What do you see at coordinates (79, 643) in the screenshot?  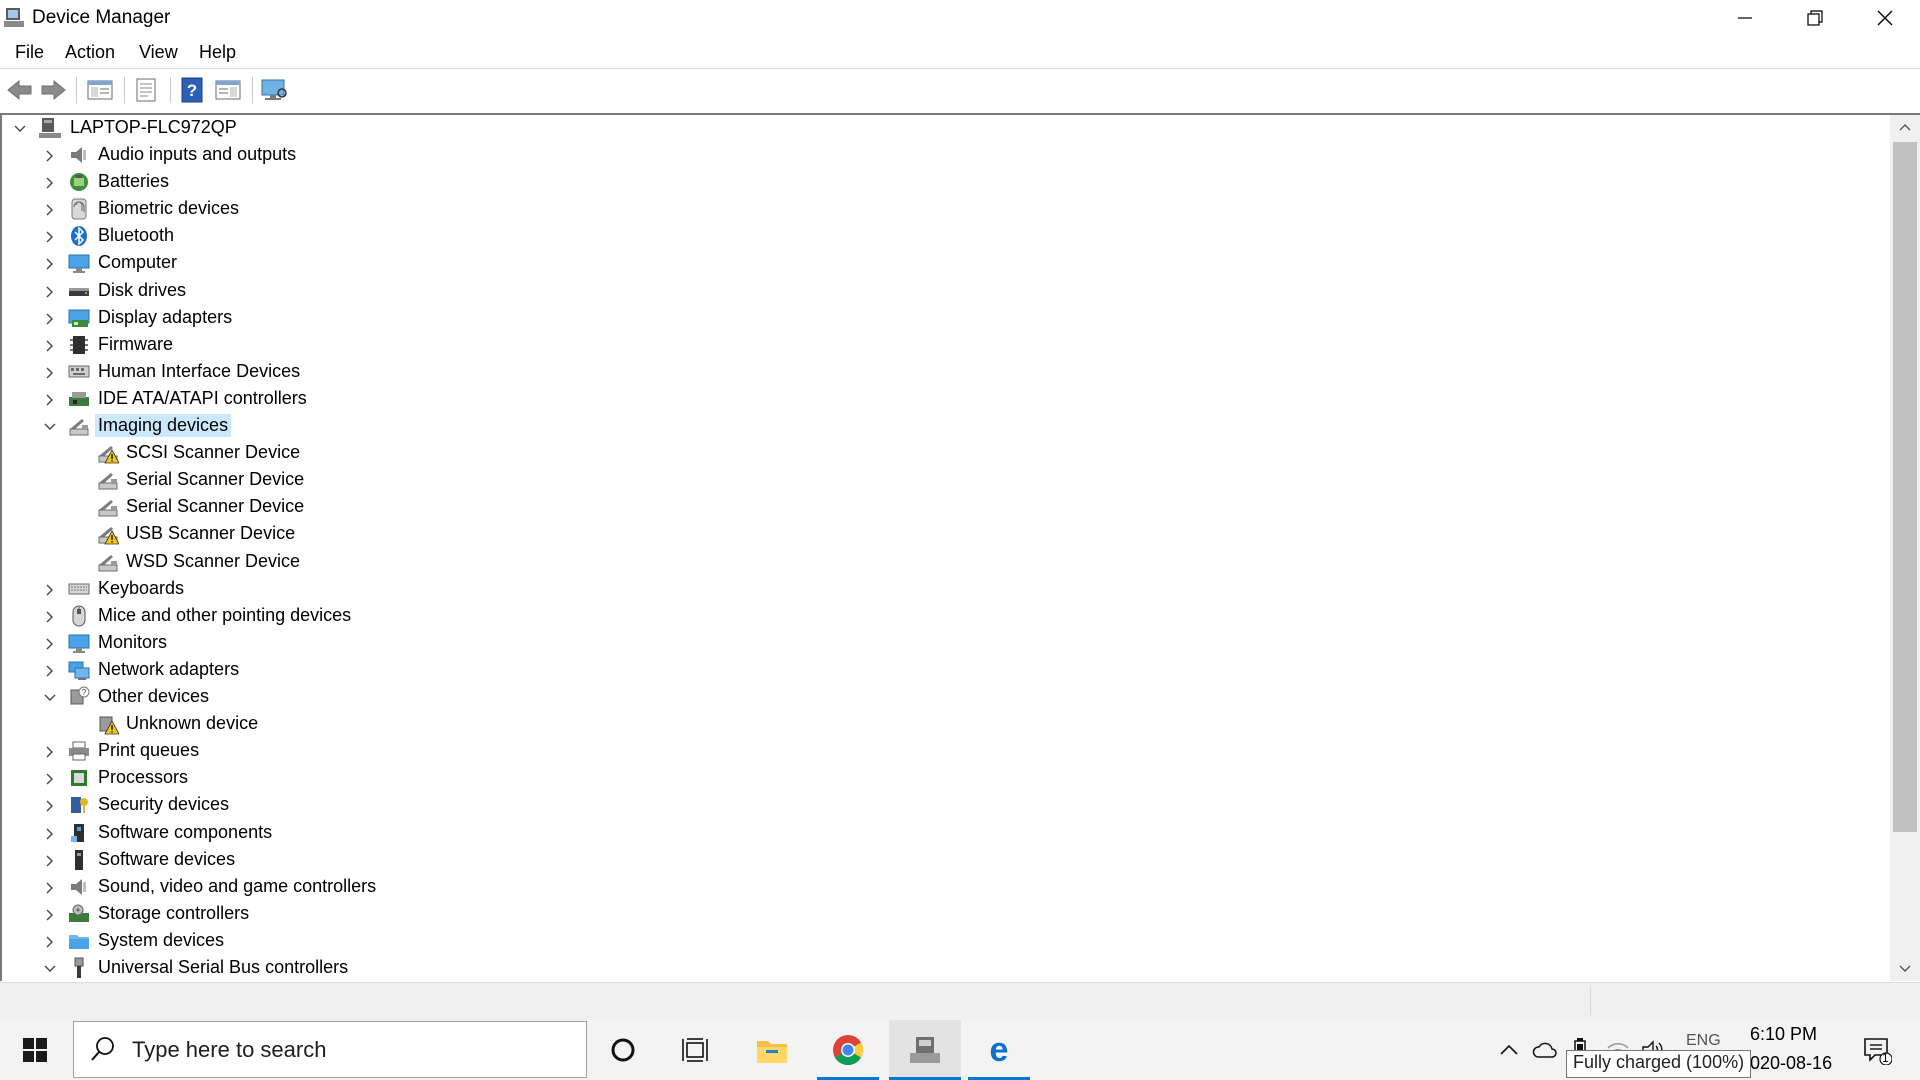 I see `monitor-icon` at bounding box center [79, 643].